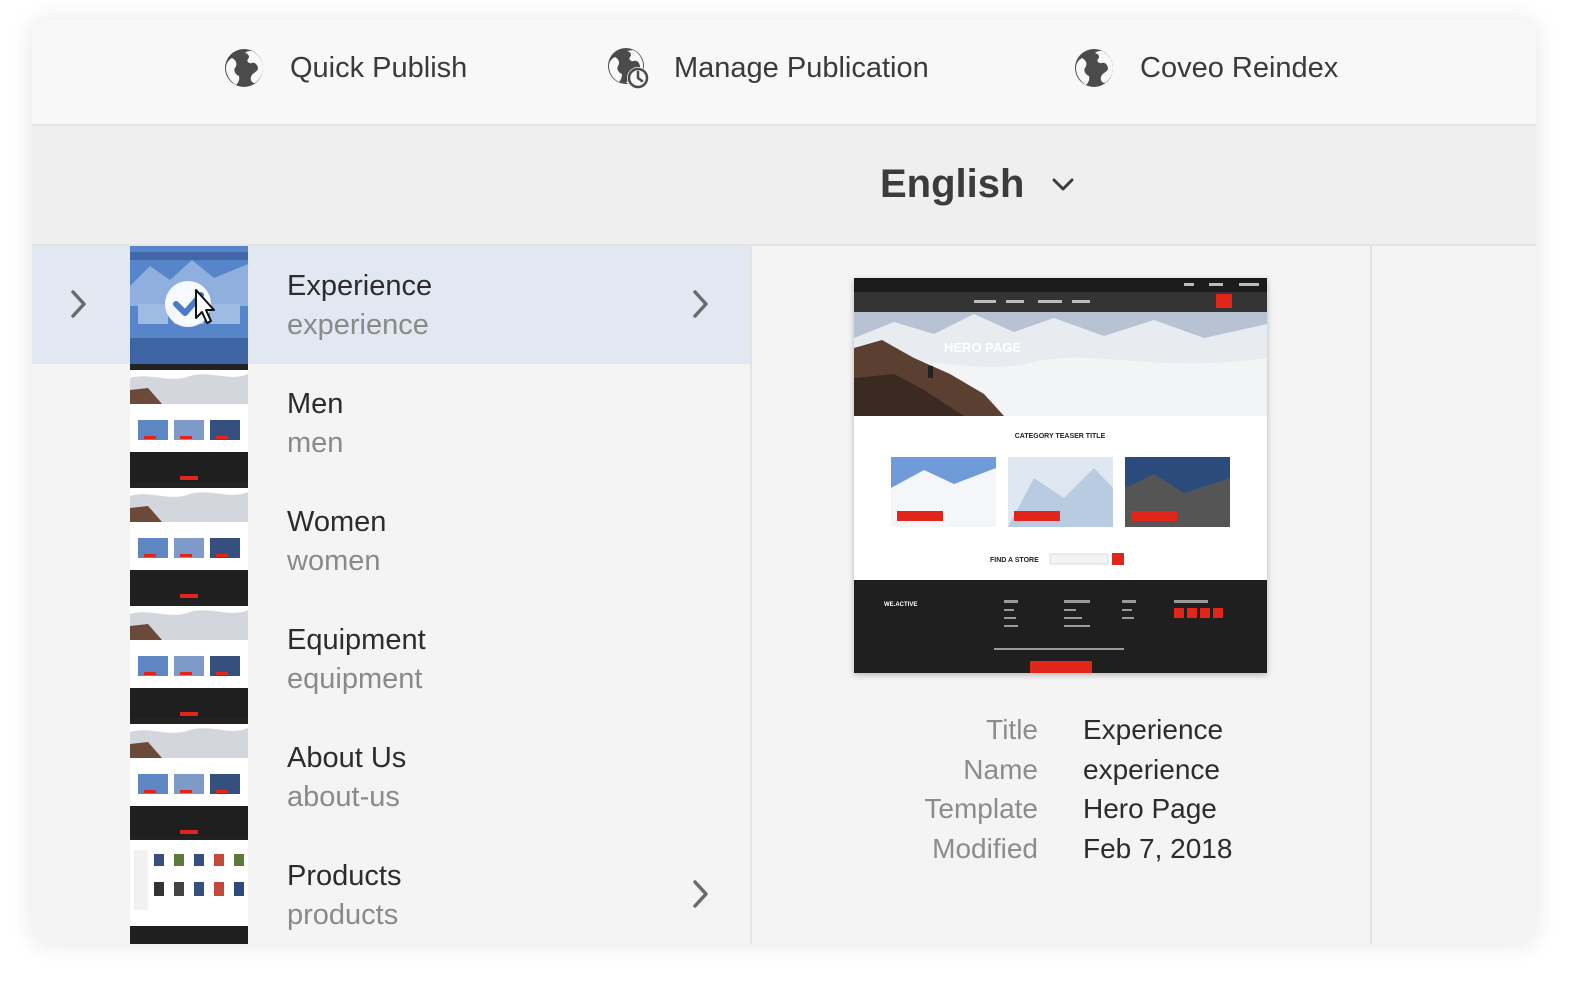 This screenshot has width=1584, height=999. Describe the element at coordinates (1061, 774) in the screenshot. I see `property-row-name: Name experience` at that location.